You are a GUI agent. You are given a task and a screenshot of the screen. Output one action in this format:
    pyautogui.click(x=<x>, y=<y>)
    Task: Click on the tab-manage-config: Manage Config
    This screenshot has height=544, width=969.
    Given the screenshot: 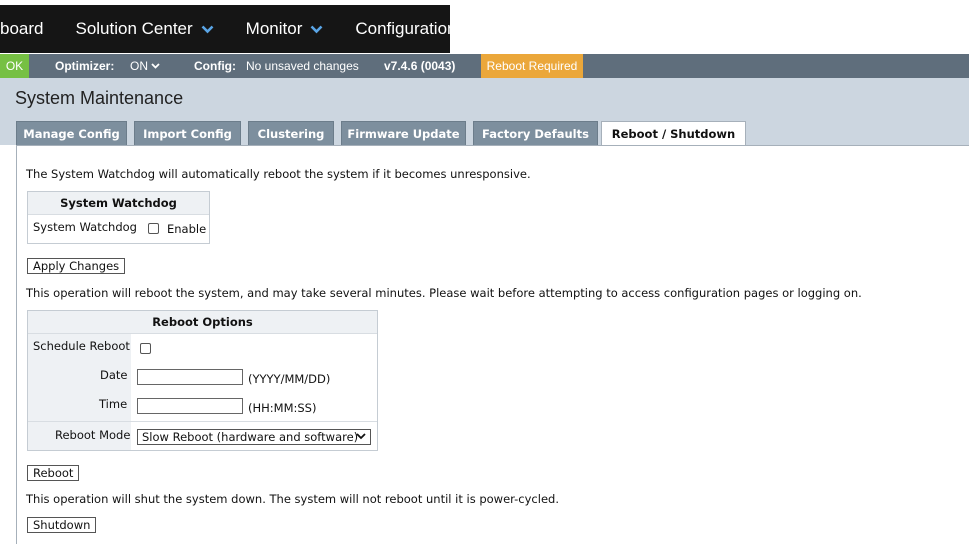 What is the action you would take?
    pyautogui.click(x=71, y=133)
    